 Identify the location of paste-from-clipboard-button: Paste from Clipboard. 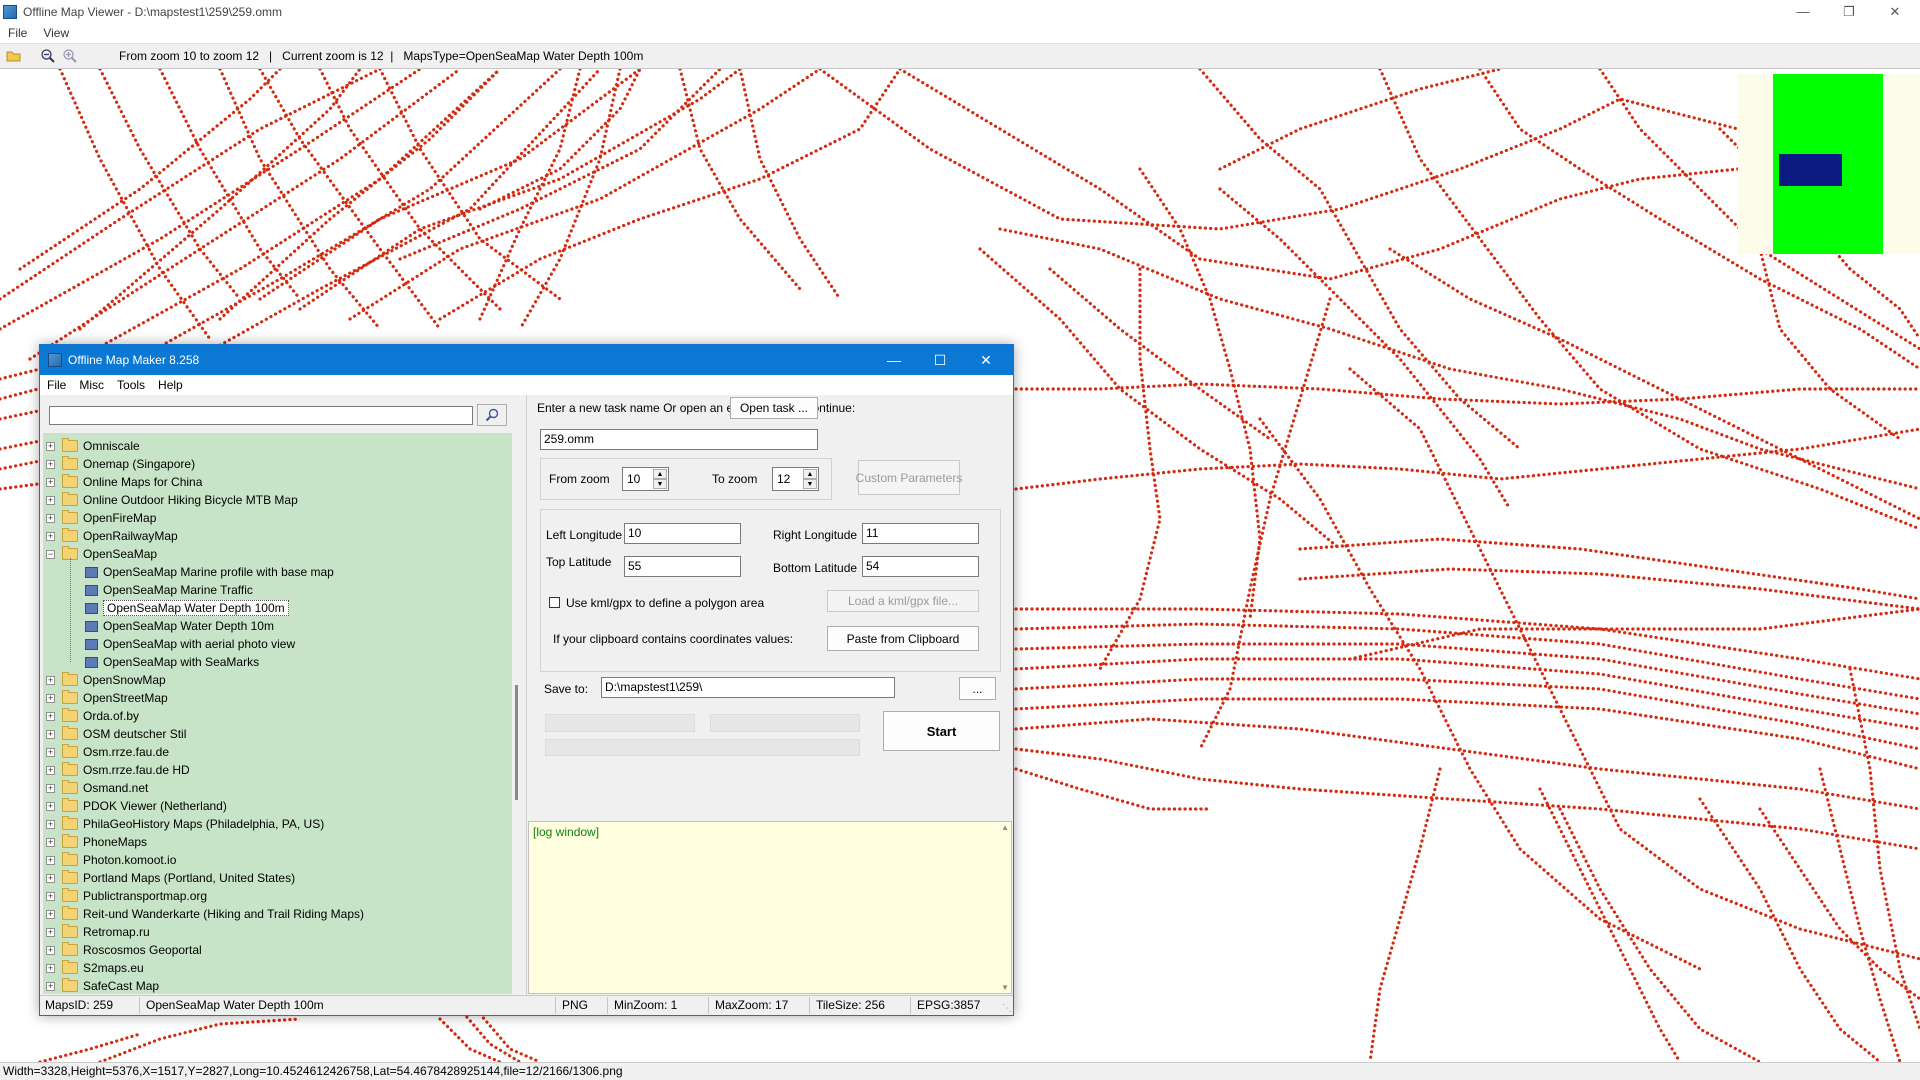
(903, 638).